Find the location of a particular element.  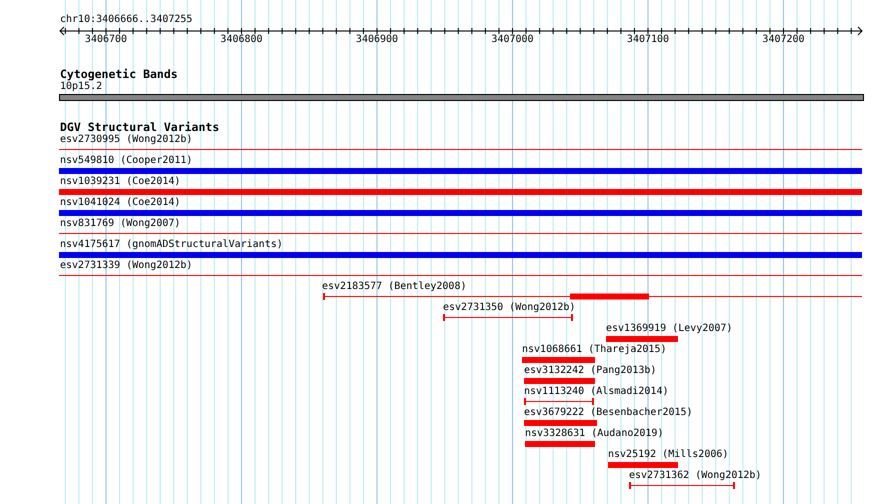

band-label: 10p15.2 is located at coordinates (81, 87).